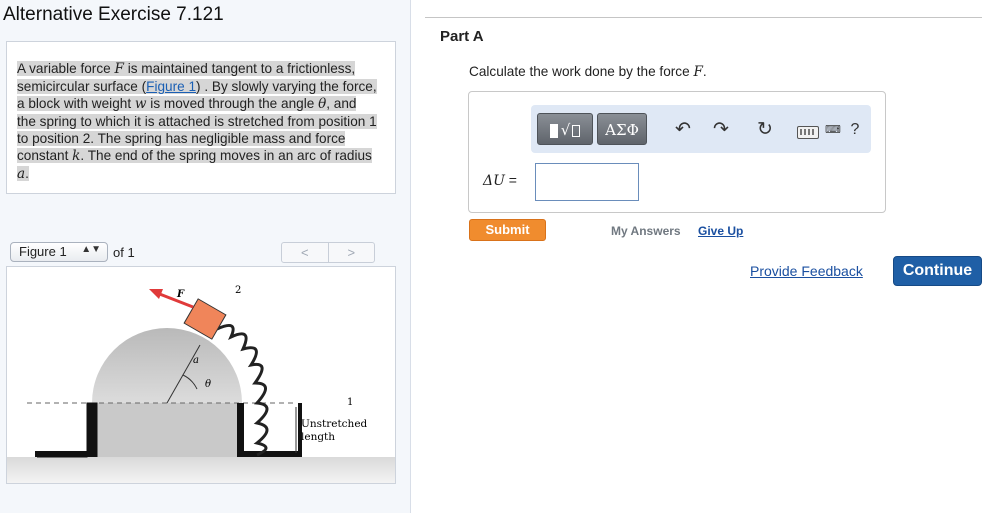 The height and width of the screenshot is (513, 1004). I want to click on figure-link: Figure 1, so click(171, 86).